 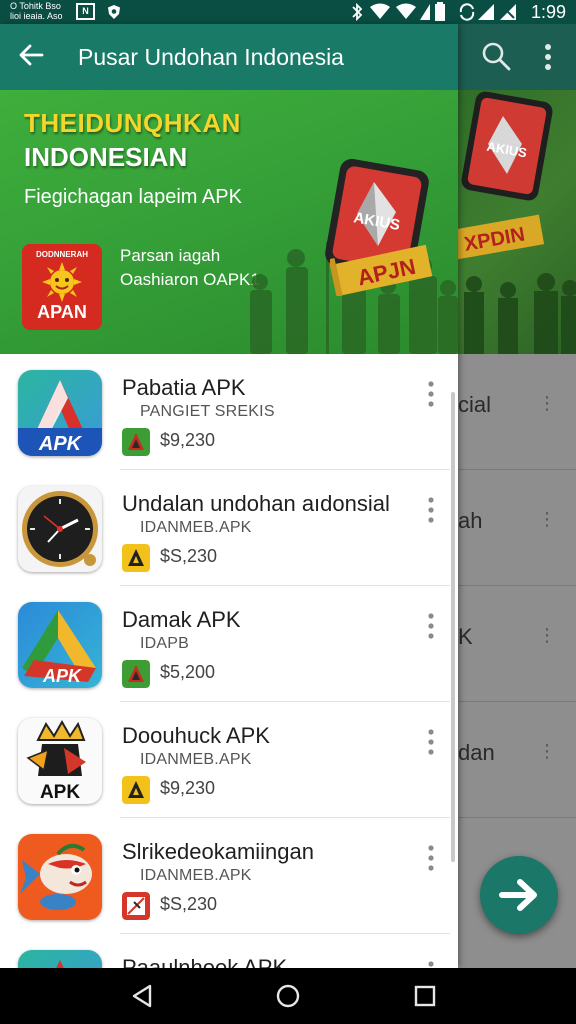 I want to click on back-arrow-icon, so click(x=31, y=55).